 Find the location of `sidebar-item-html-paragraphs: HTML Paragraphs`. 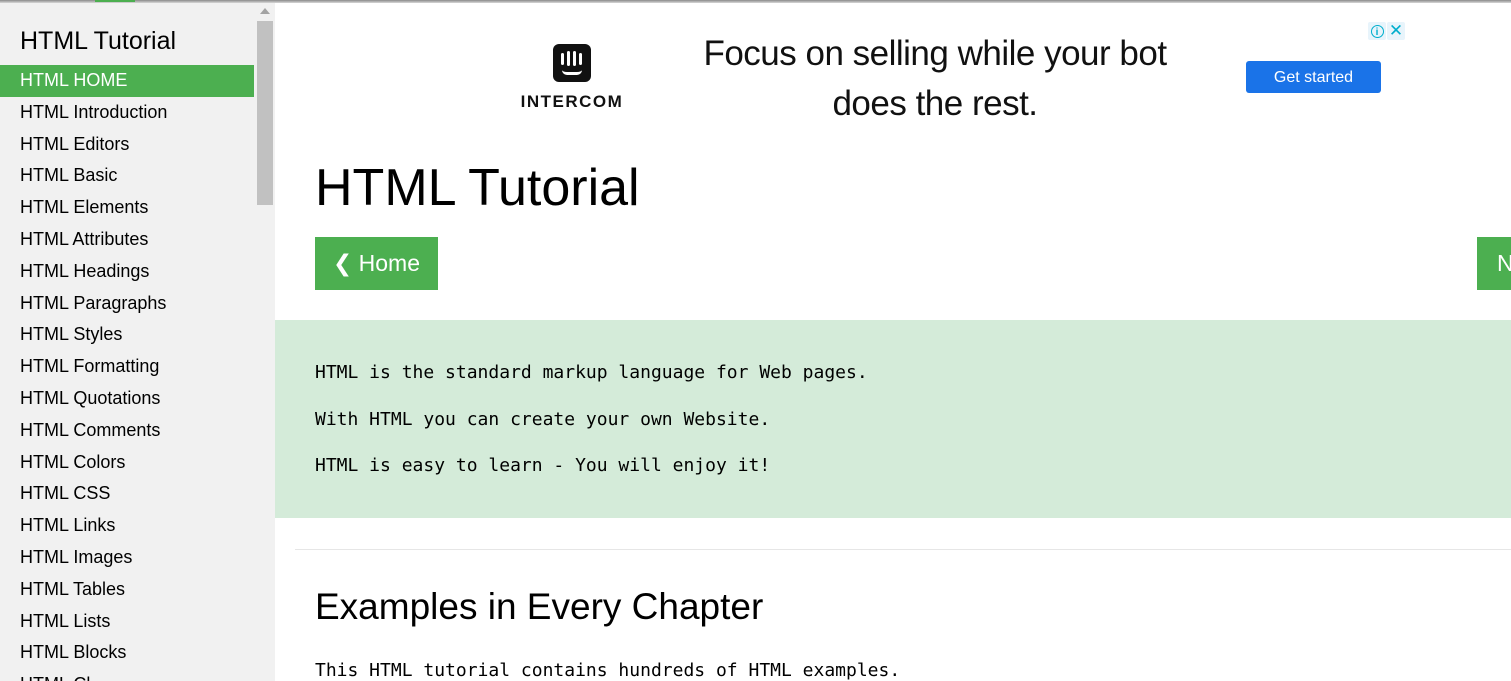

sidebar-item-html-paragraphs: HTML Paragraphs is located at coordinates (127, 304).